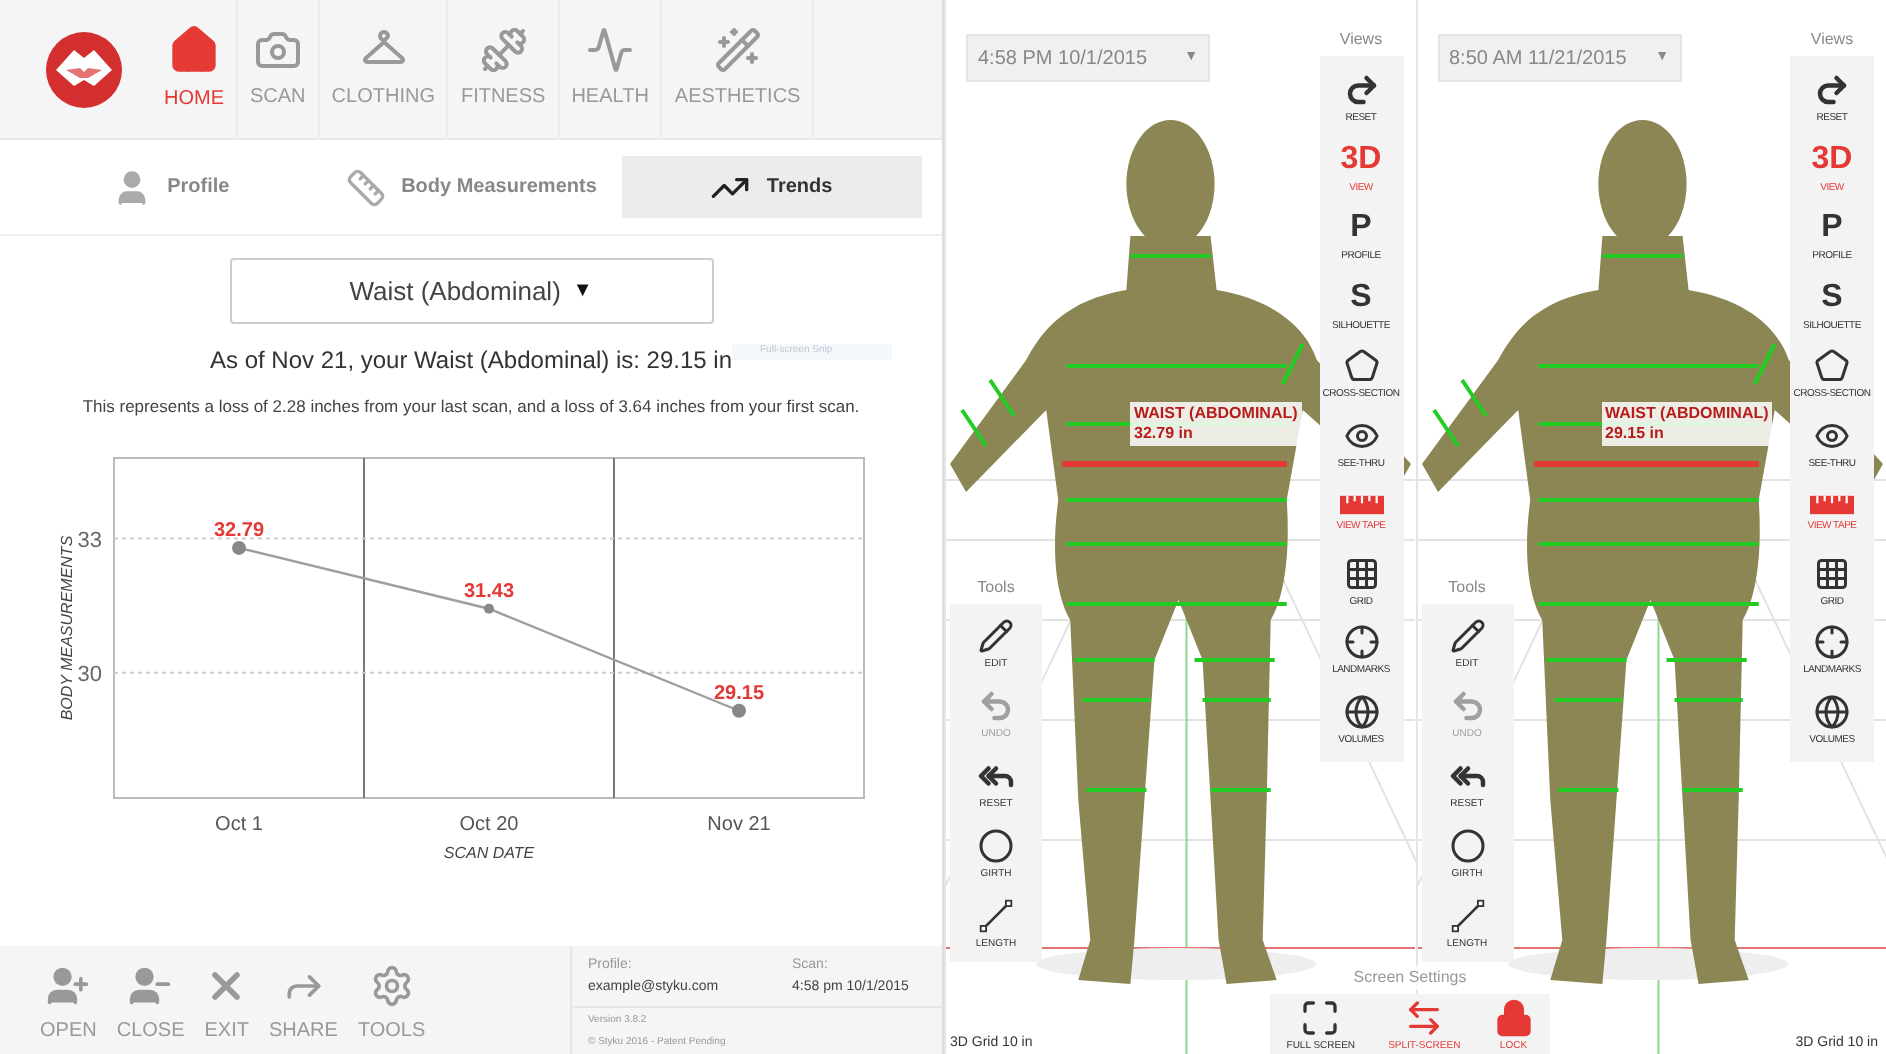 Image resolution: width=1886 pixels, height=1054 pixels. Describe the element at coordinates (89, 674) in the screenshot. I see `y-tick-label: 30` at that location.